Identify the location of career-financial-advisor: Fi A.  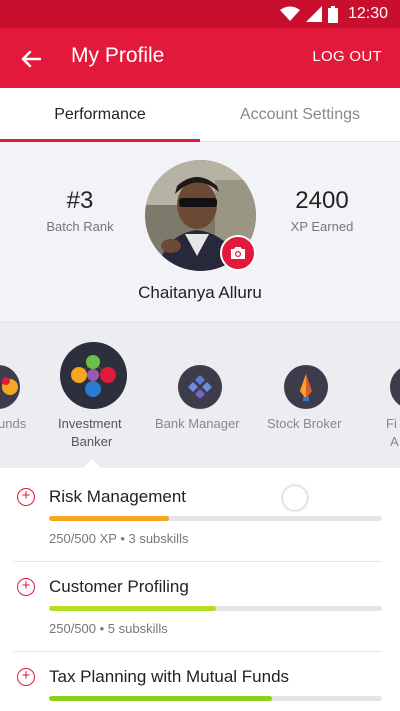
(390, 395).